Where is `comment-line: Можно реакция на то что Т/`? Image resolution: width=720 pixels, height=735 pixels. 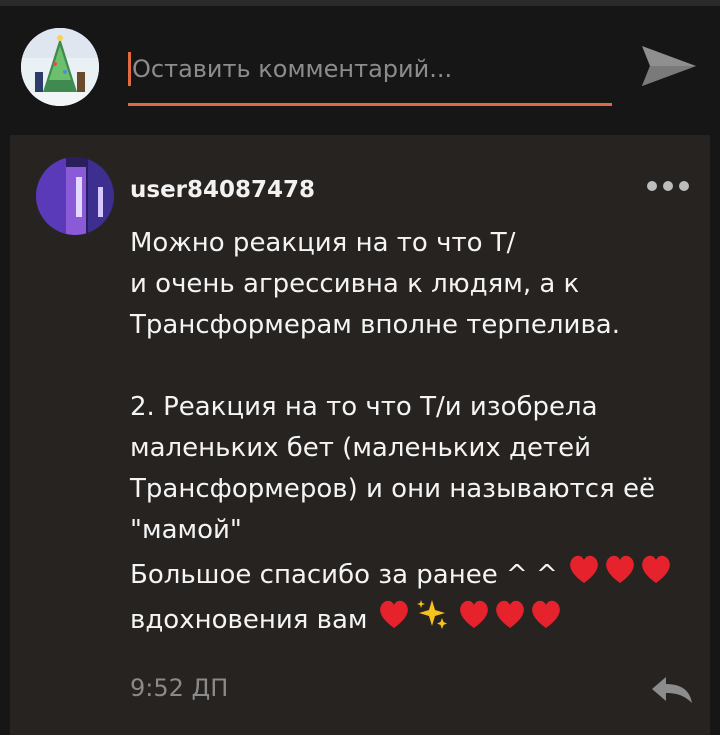
comment-line: Можно реакция на то что Т/ is located at coordinates (323, 243).